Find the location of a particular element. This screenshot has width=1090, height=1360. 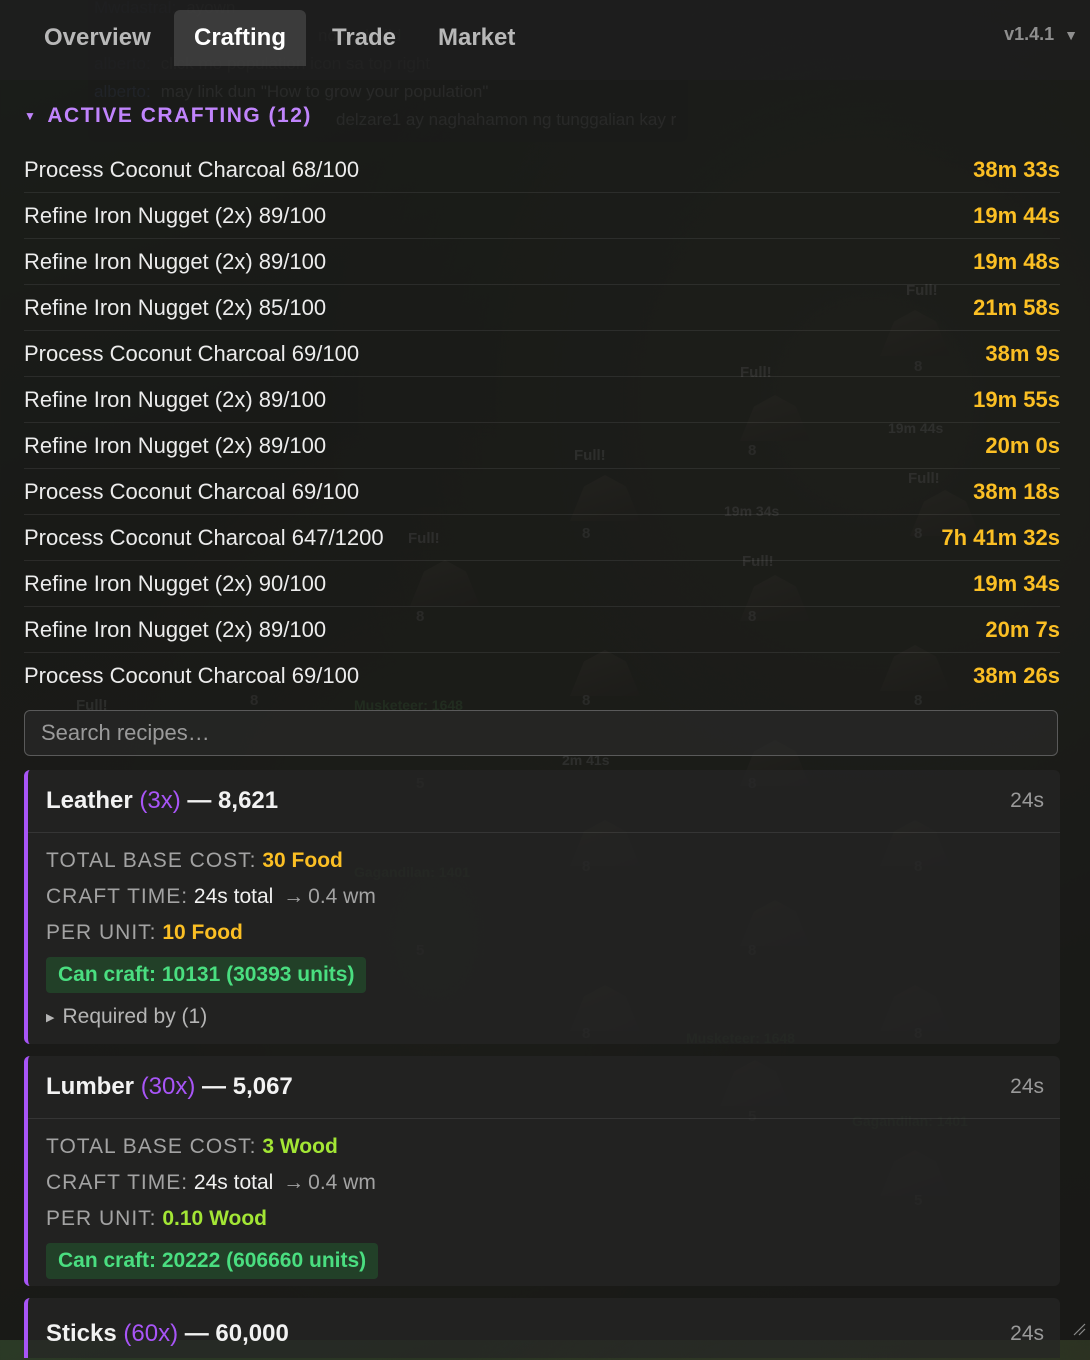

per-unit-row: PER UNIT: 10 Food is located at coordinates (544, 933).